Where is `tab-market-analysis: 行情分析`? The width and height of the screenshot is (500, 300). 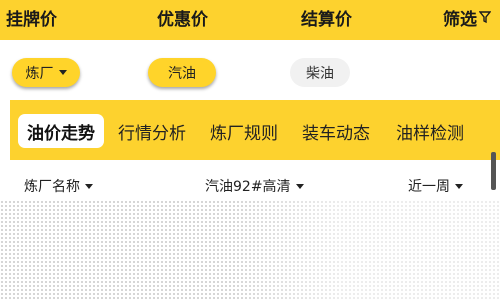 tab-market-analysis: 行情分析 is located at coordinates (152, 131).